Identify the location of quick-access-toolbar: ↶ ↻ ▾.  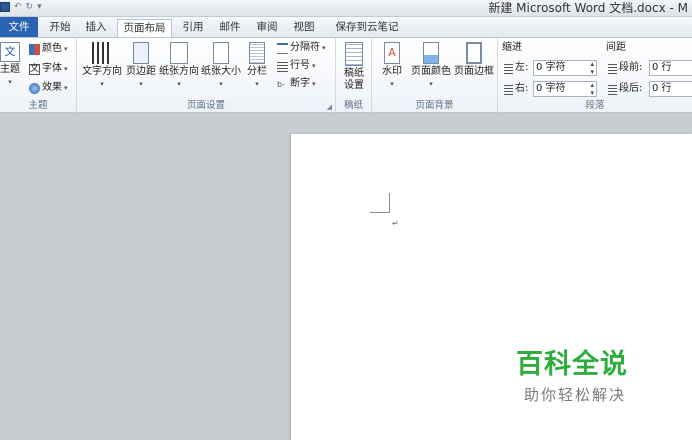
(21, 7).